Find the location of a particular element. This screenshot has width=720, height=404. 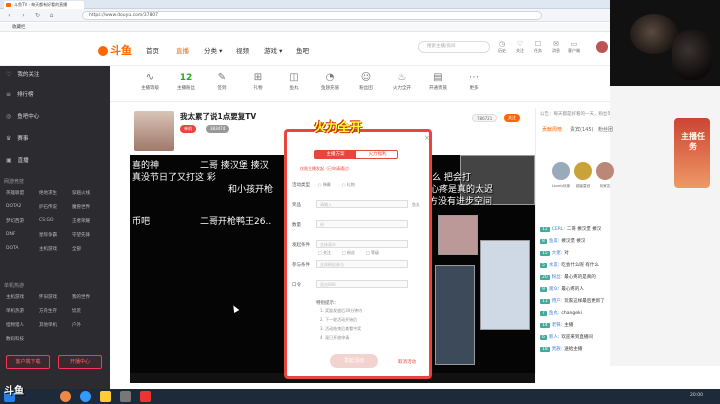

chat-username: 鱼友: is located at coordinates (554, 241).